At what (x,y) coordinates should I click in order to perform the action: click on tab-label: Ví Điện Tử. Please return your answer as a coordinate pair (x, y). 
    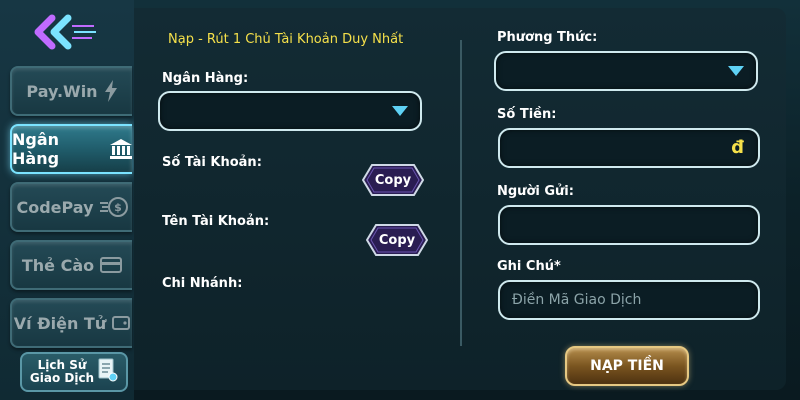
    Looking at the image, I should click on (60, 323).